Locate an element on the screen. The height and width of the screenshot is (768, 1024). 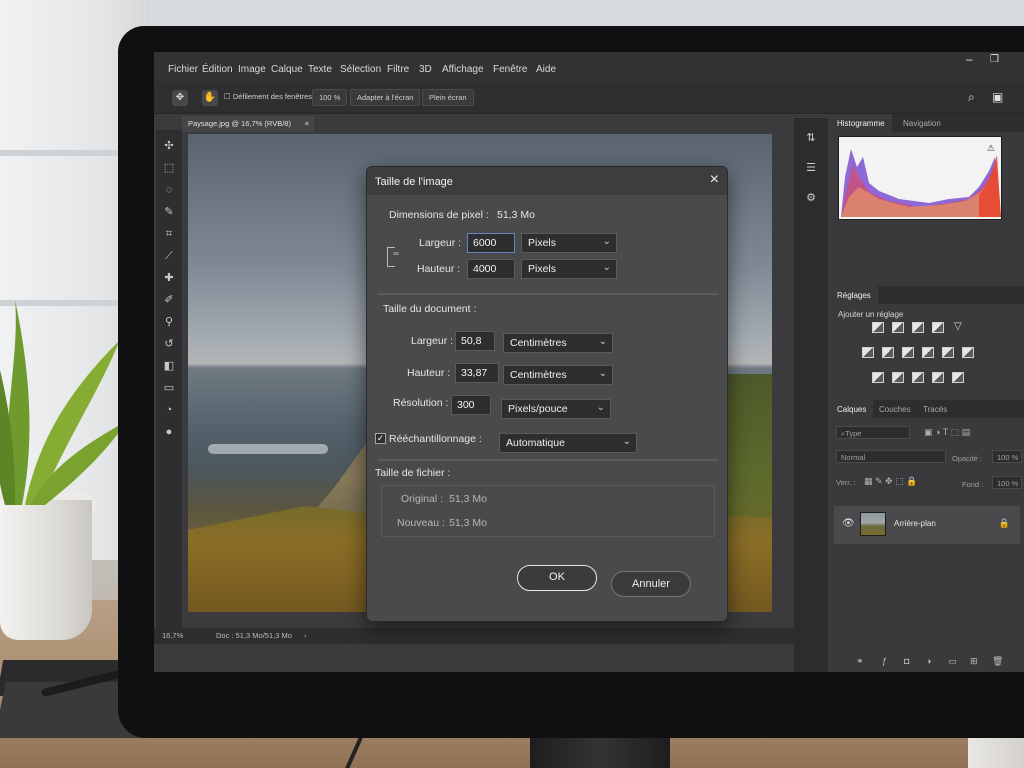
doc-width-unit-select: Centimètres ⌄ is located at coordinates (558, 343).